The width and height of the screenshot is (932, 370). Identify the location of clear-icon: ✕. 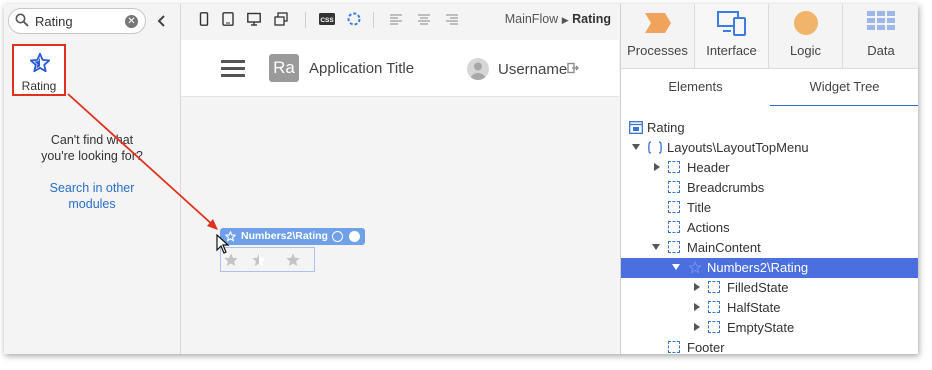
(131, 21).